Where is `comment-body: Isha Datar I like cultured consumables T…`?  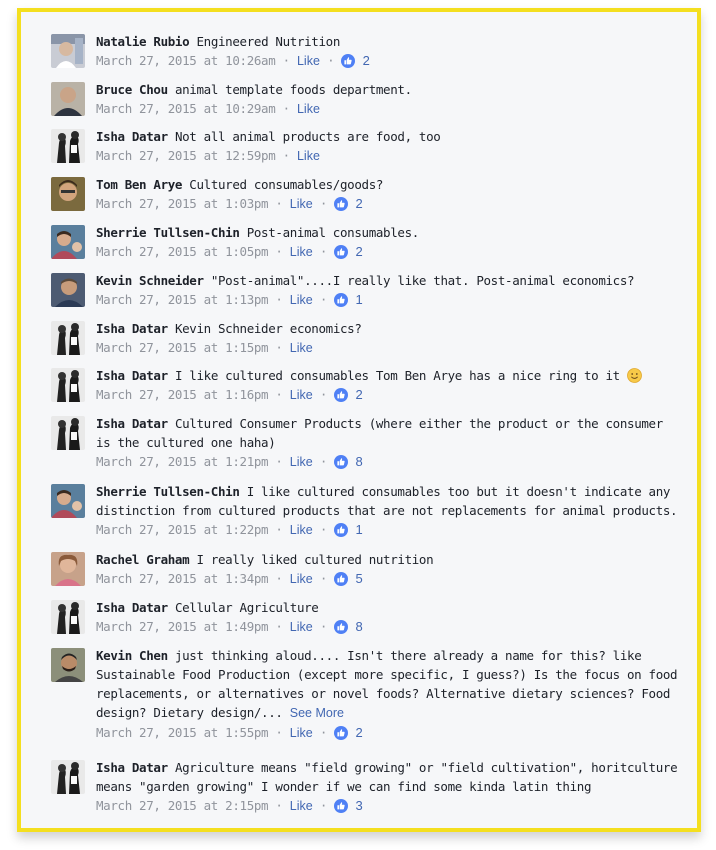
comment-body: Isha Datar I like cultured consumables T… is located at coordinates (389, 385).